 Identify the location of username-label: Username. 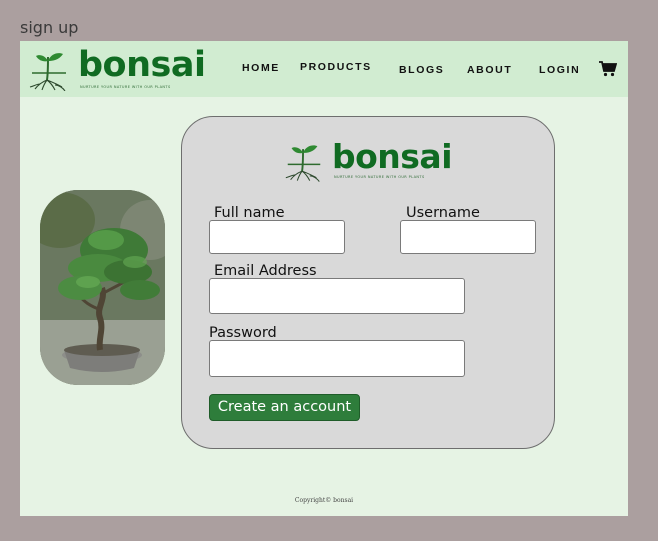
(443, 213).